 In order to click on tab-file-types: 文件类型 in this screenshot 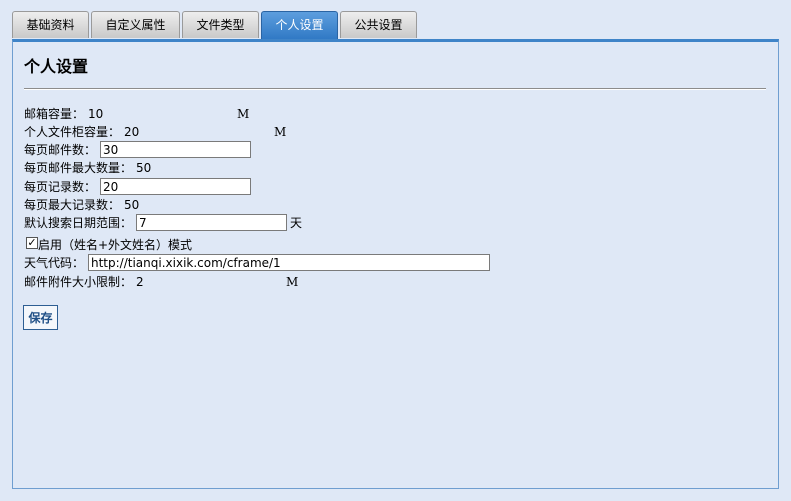, I will do `click(220, 24)`.